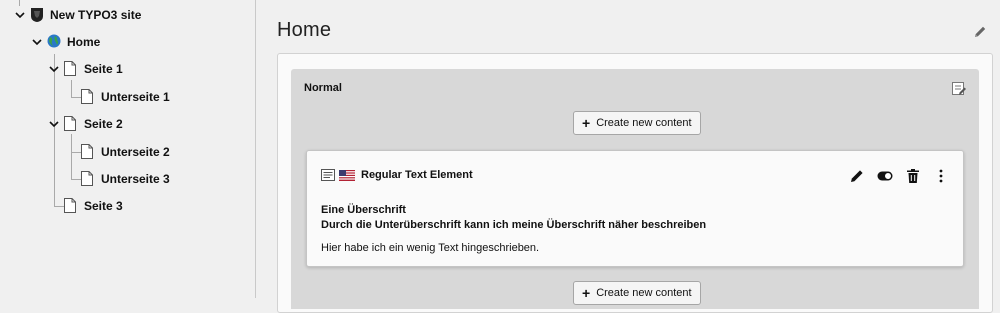  I want to click on tree-node-label: Seite 2, so click(103, 124).